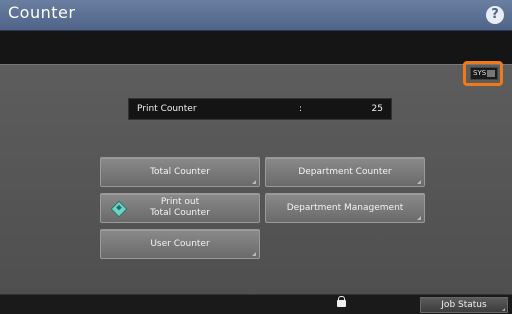  What do you see at coordinates (42, 12) in the screenshot?
I see `window-title: Counter` at bounding box center [42, 12].